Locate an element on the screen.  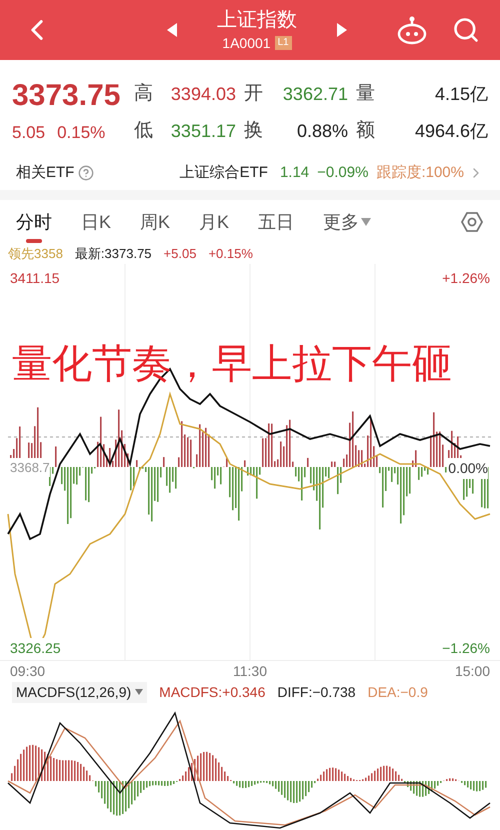
etf-price: 1.14 is located at coordinates (295, 172).